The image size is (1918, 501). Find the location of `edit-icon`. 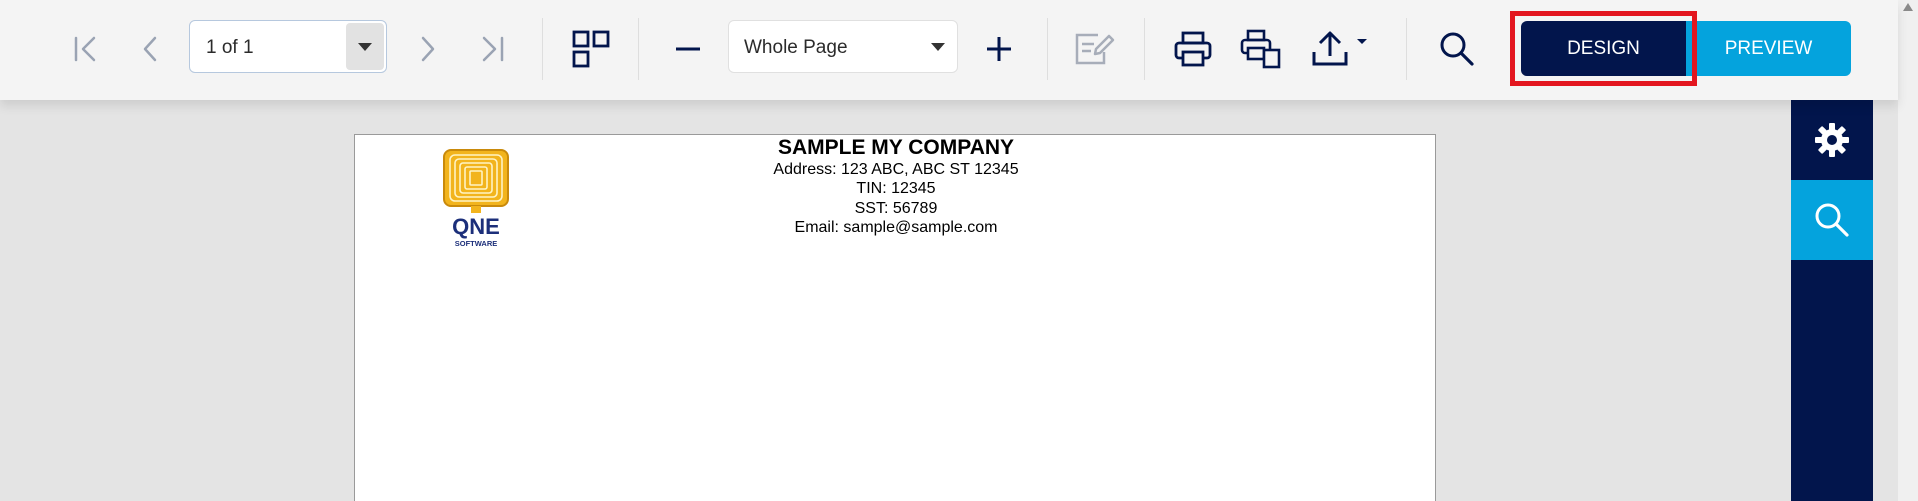

edit-icon is located at coordinates (1095, 49).